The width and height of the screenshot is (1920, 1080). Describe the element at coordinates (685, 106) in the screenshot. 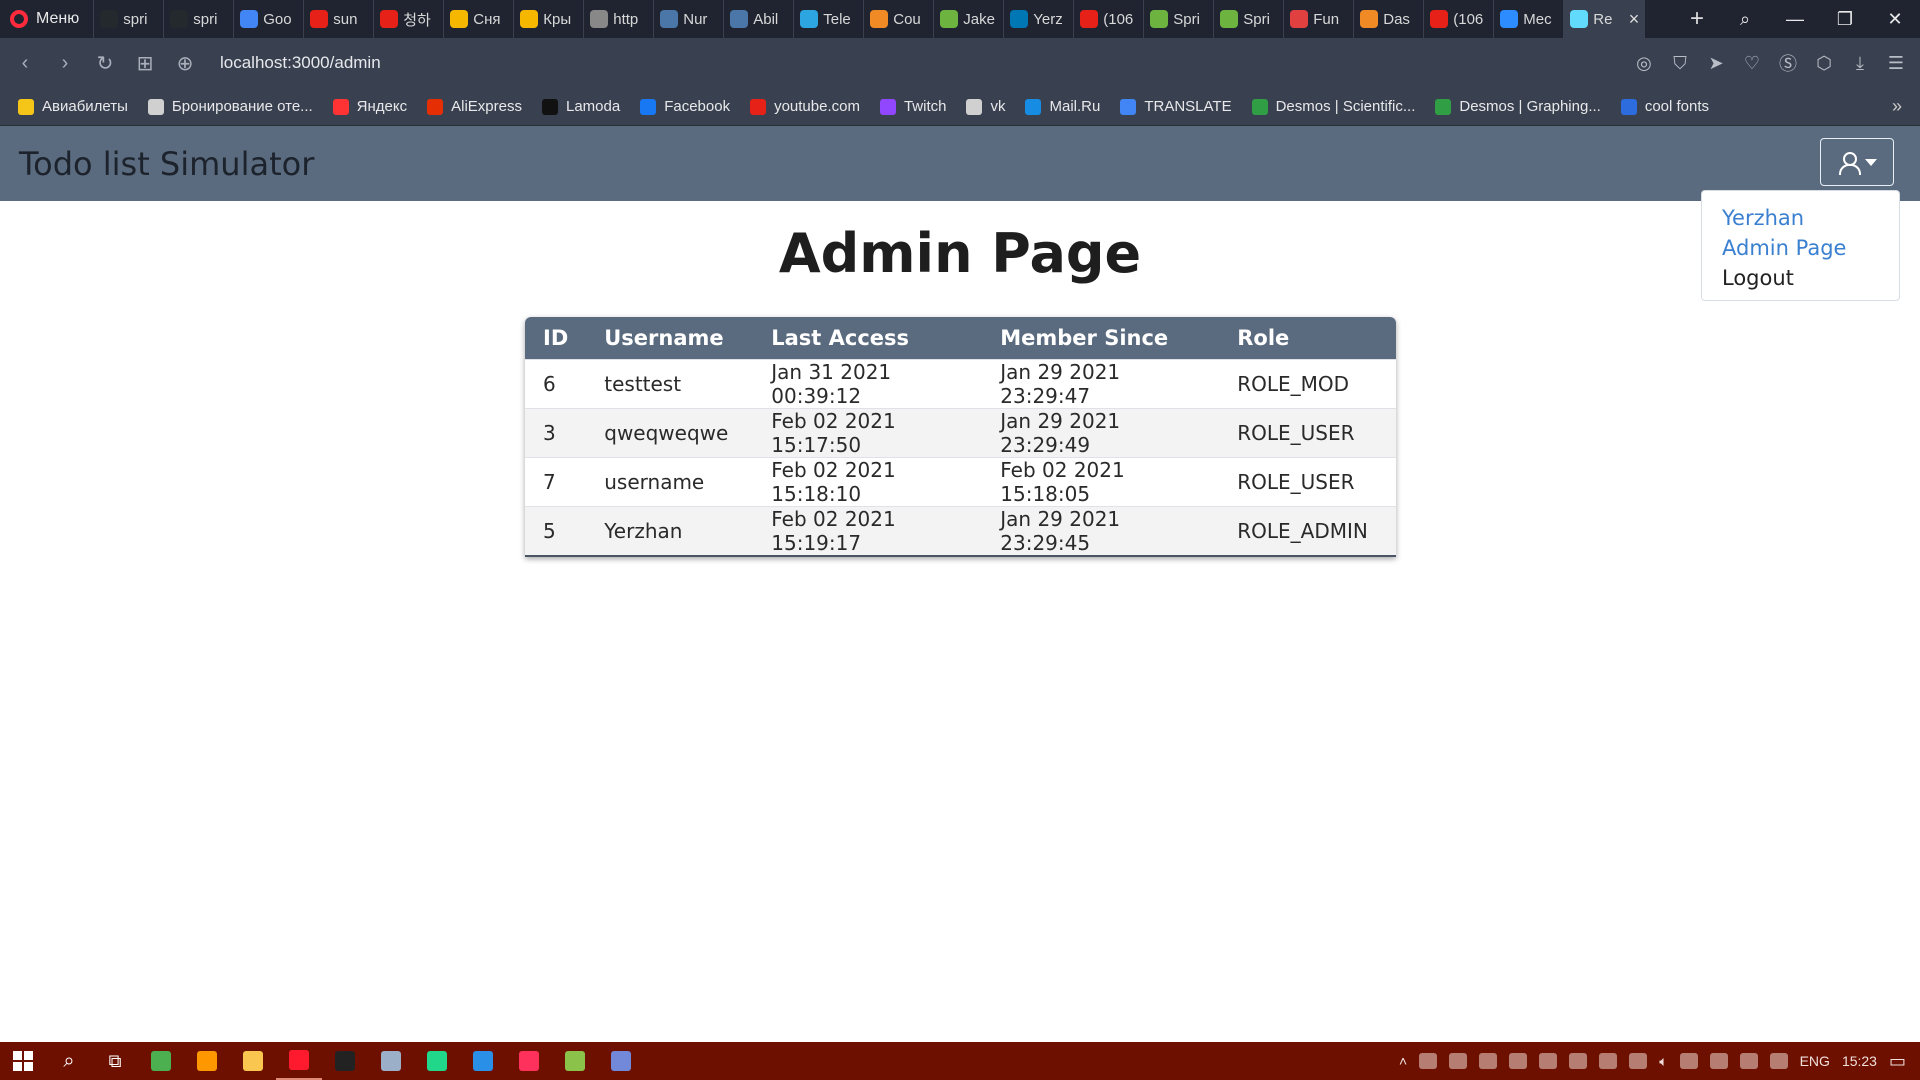

I see `bookmark-item: Facebook` at that location.